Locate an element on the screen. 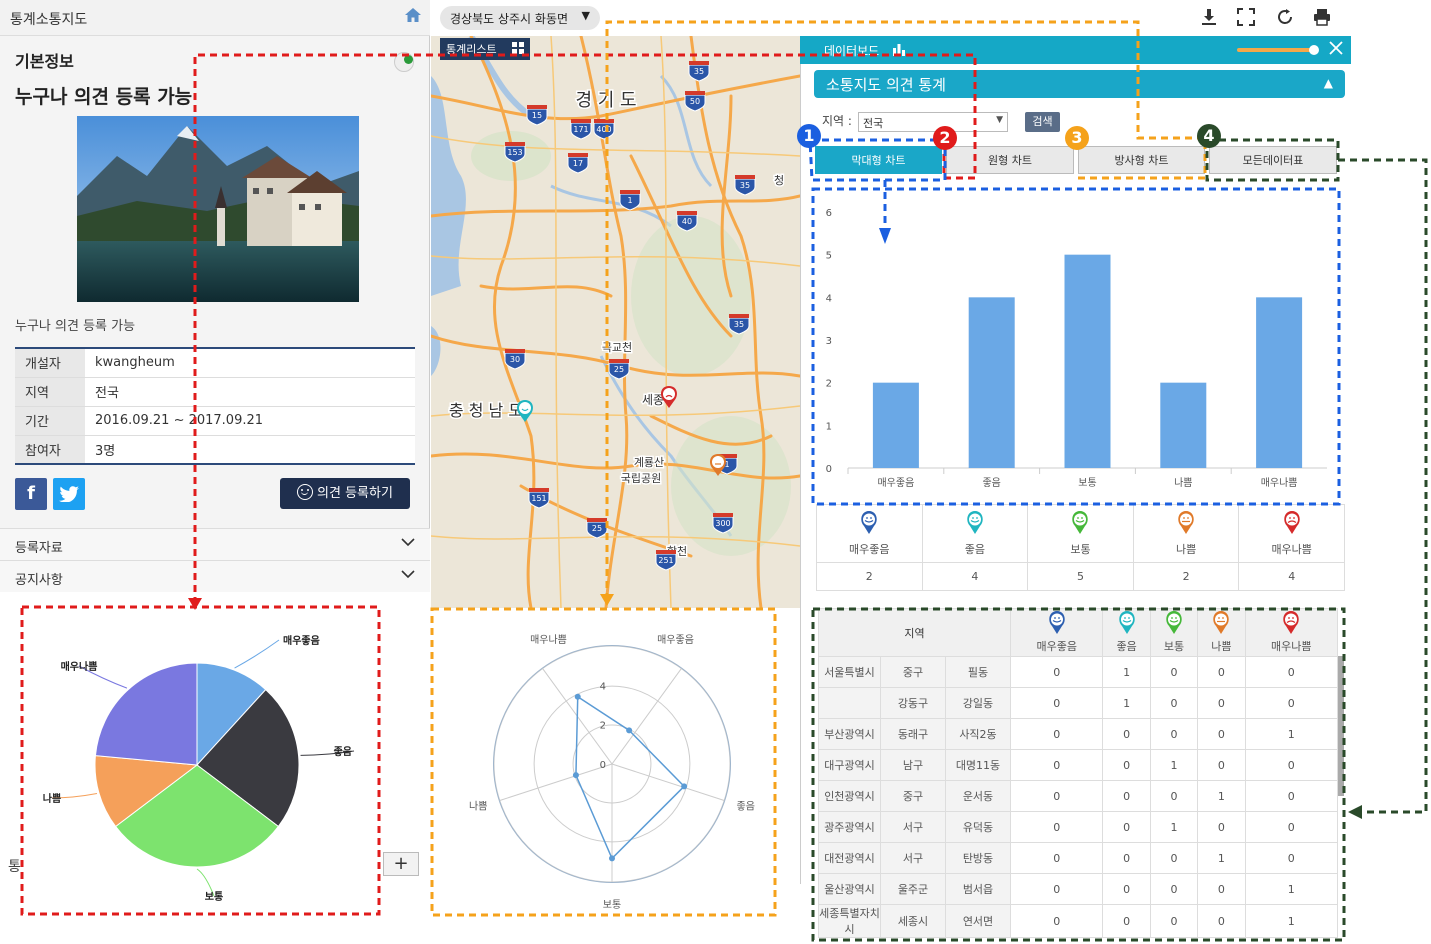 The image size is (1431, 944). y-tick-label: 2 is located at coordinates (829, 384).